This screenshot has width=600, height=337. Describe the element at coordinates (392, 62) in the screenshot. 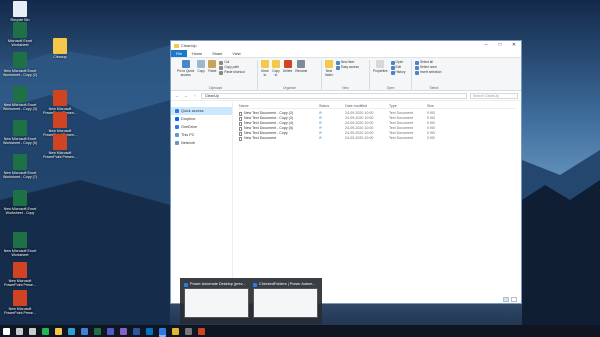

I see `open-icon` at that location.